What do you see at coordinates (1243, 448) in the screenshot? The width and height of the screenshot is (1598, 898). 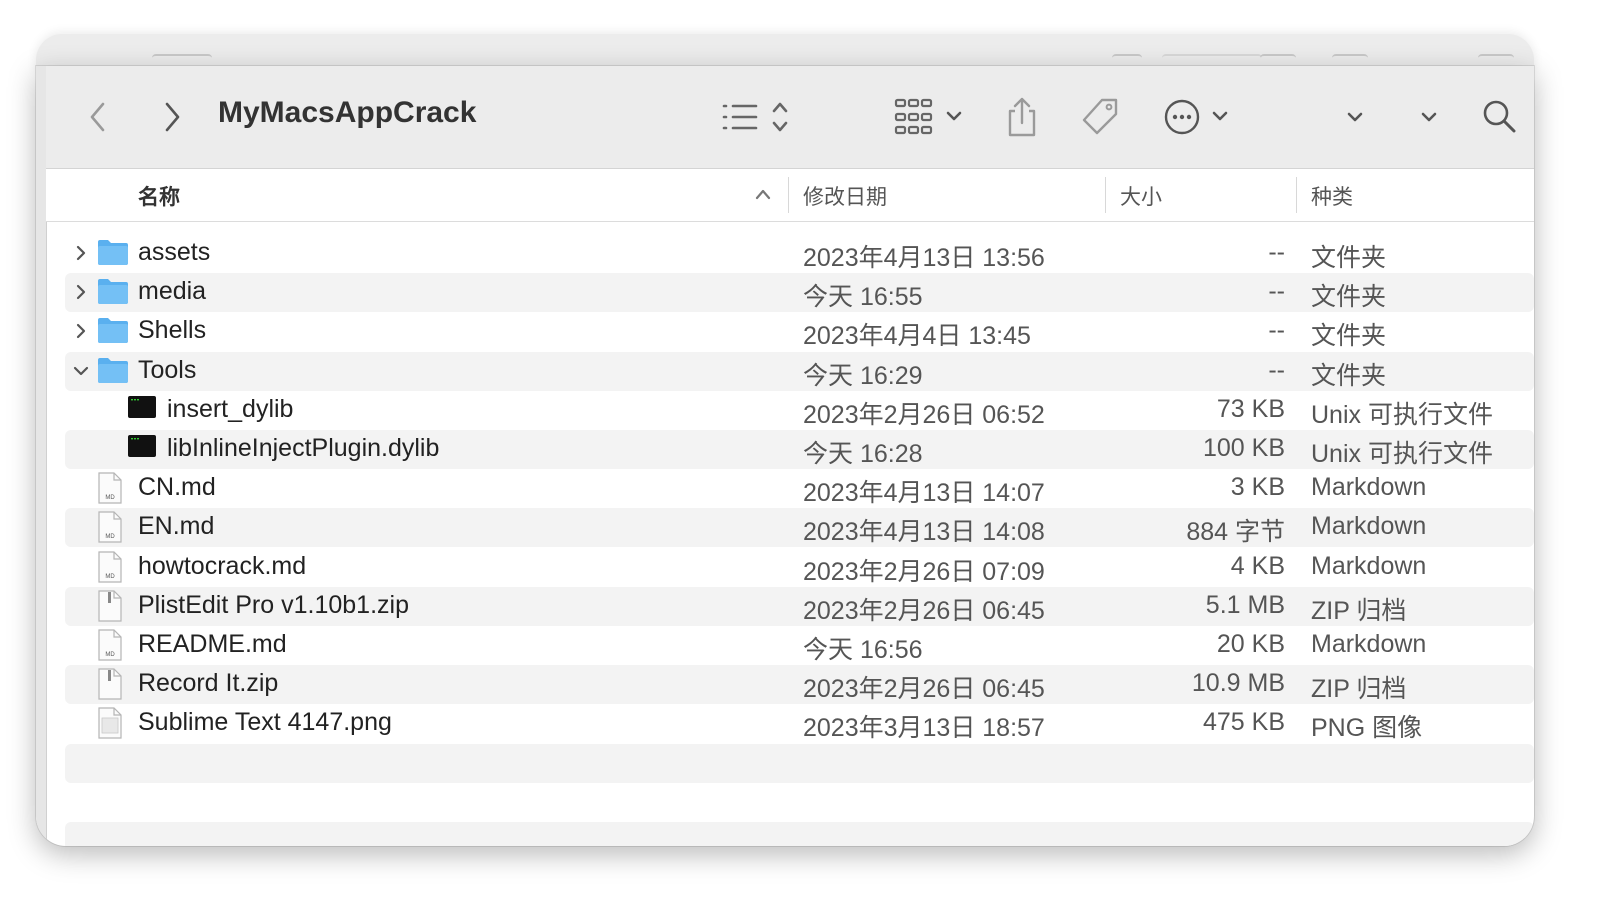 I see `file-size: 100 KB` at bounding box center [1243, 448].